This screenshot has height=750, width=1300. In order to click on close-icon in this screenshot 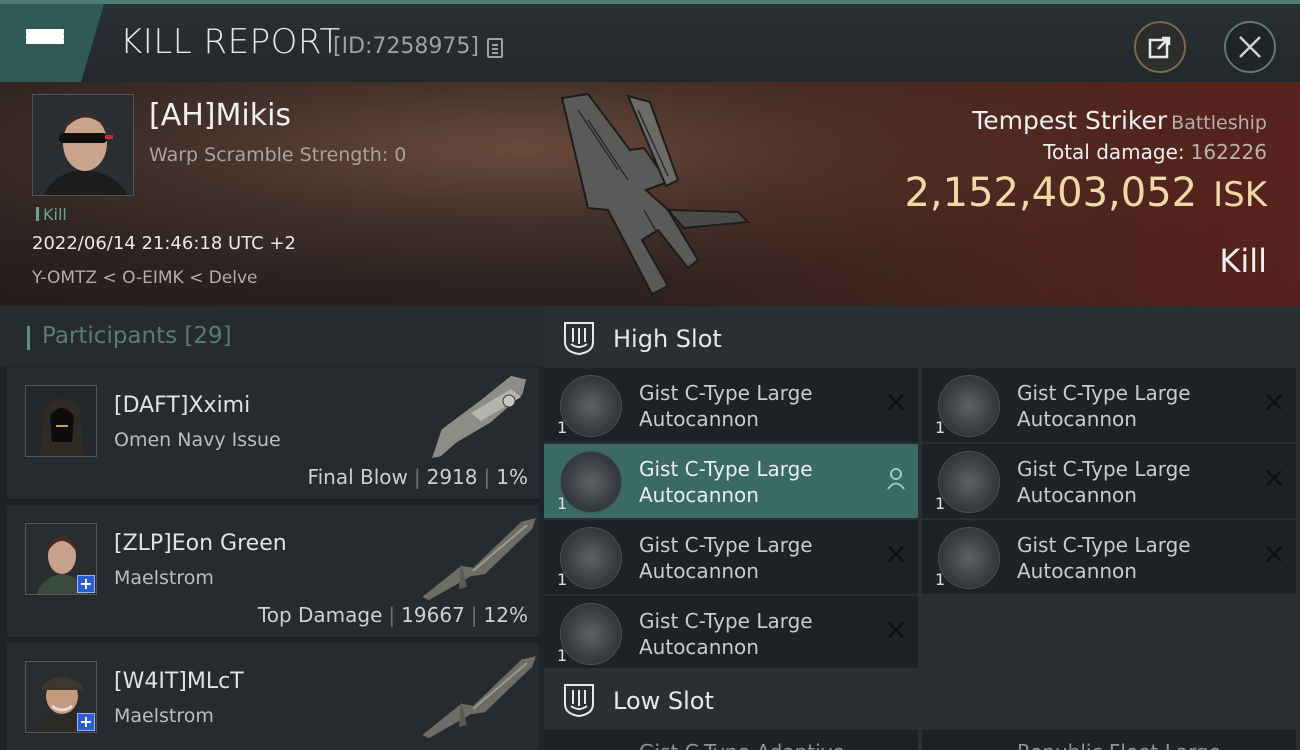, I will do `click(1250, 47)`.